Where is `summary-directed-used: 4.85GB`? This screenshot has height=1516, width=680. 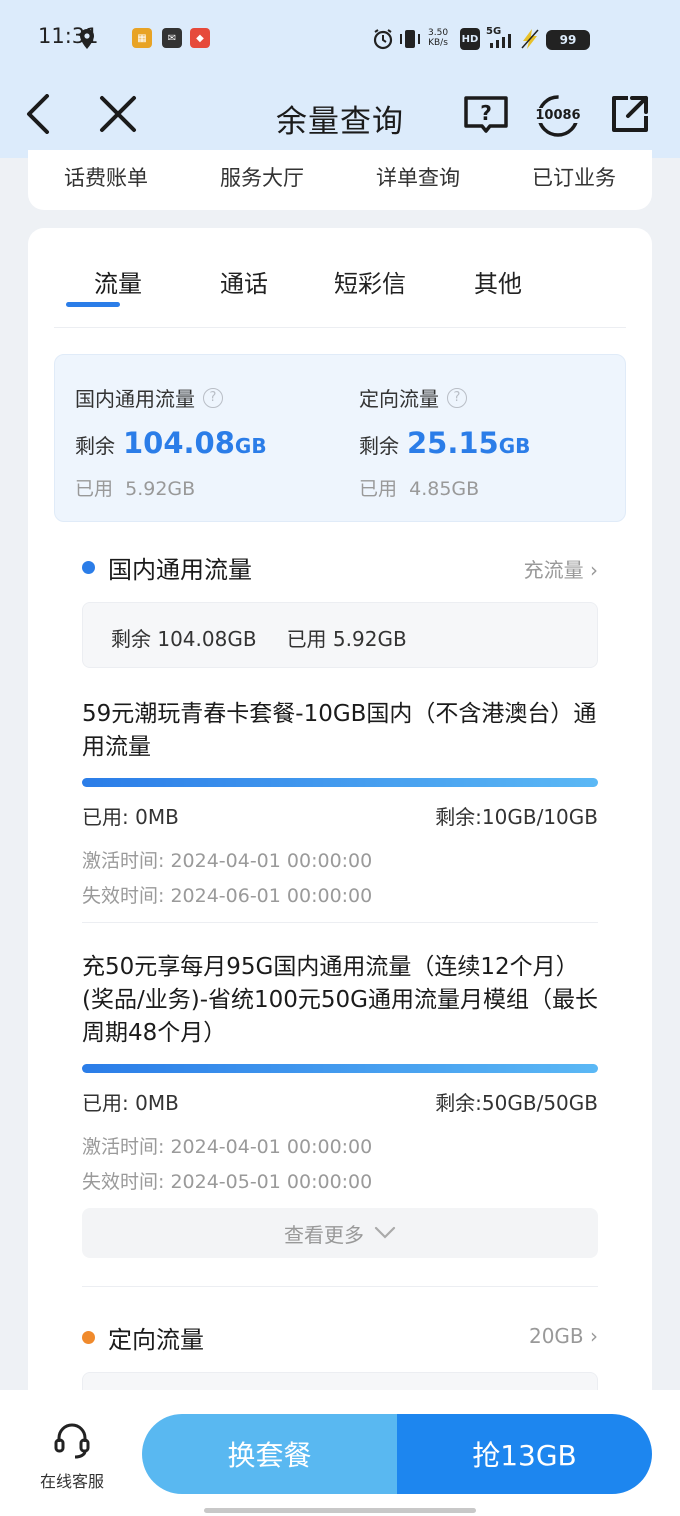 summary-directed-used: 4.85GB is located at coordinates (444, 489).